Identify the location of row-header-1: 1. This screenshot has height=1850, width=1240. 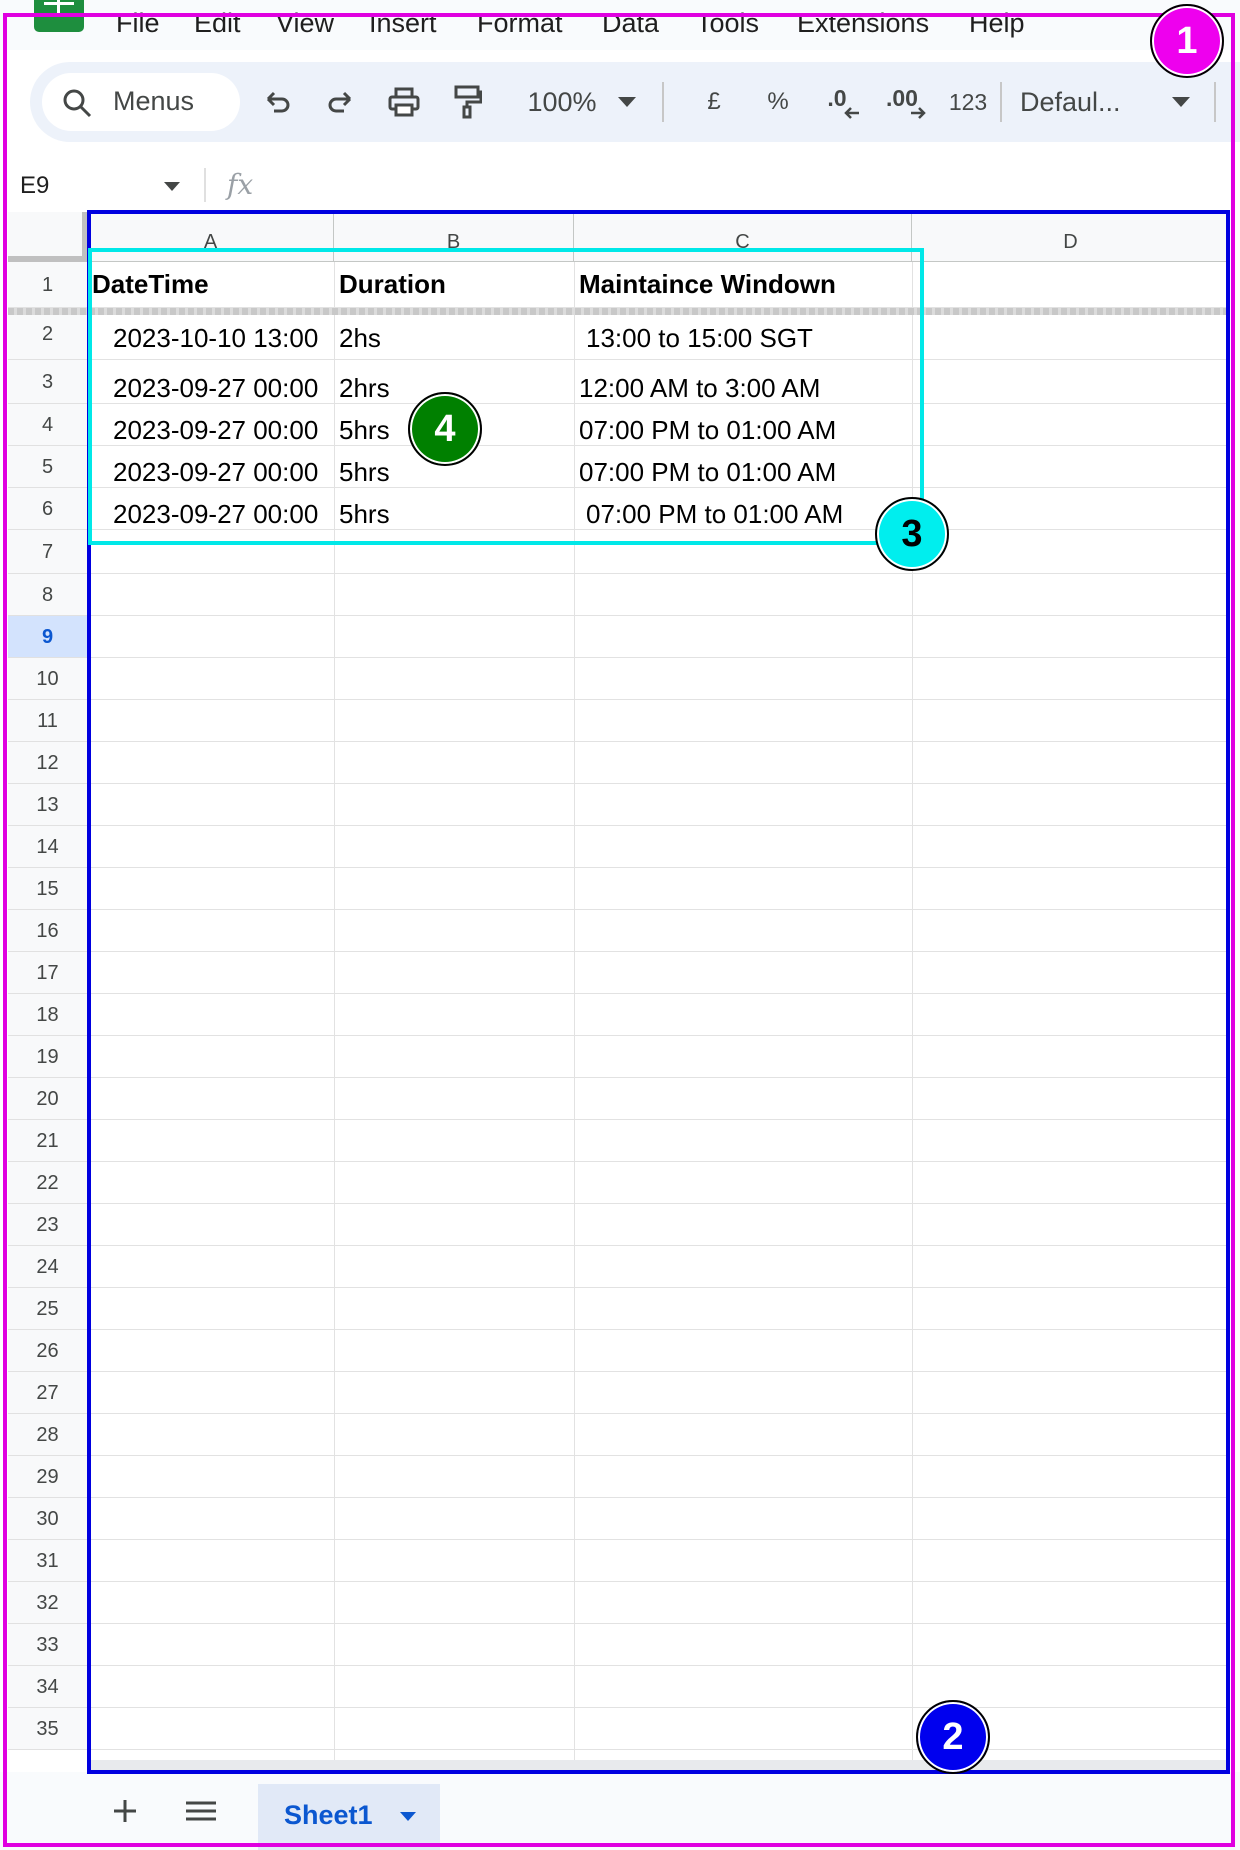
(48, 285).